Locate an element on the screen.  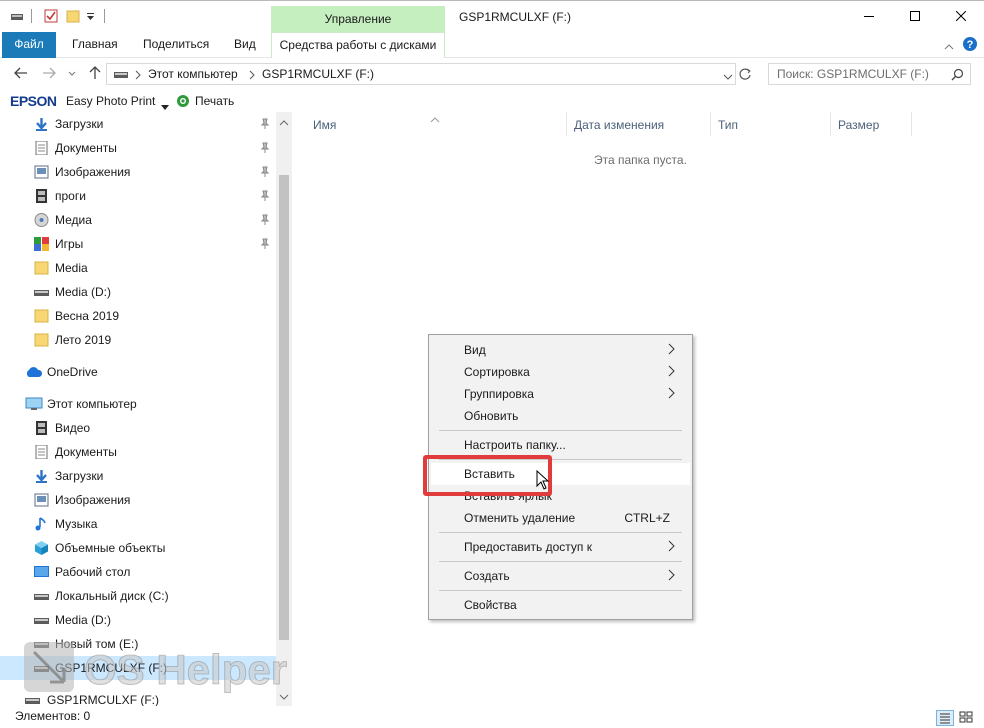
tab-file: Файл is located at coordinates (29, 45).